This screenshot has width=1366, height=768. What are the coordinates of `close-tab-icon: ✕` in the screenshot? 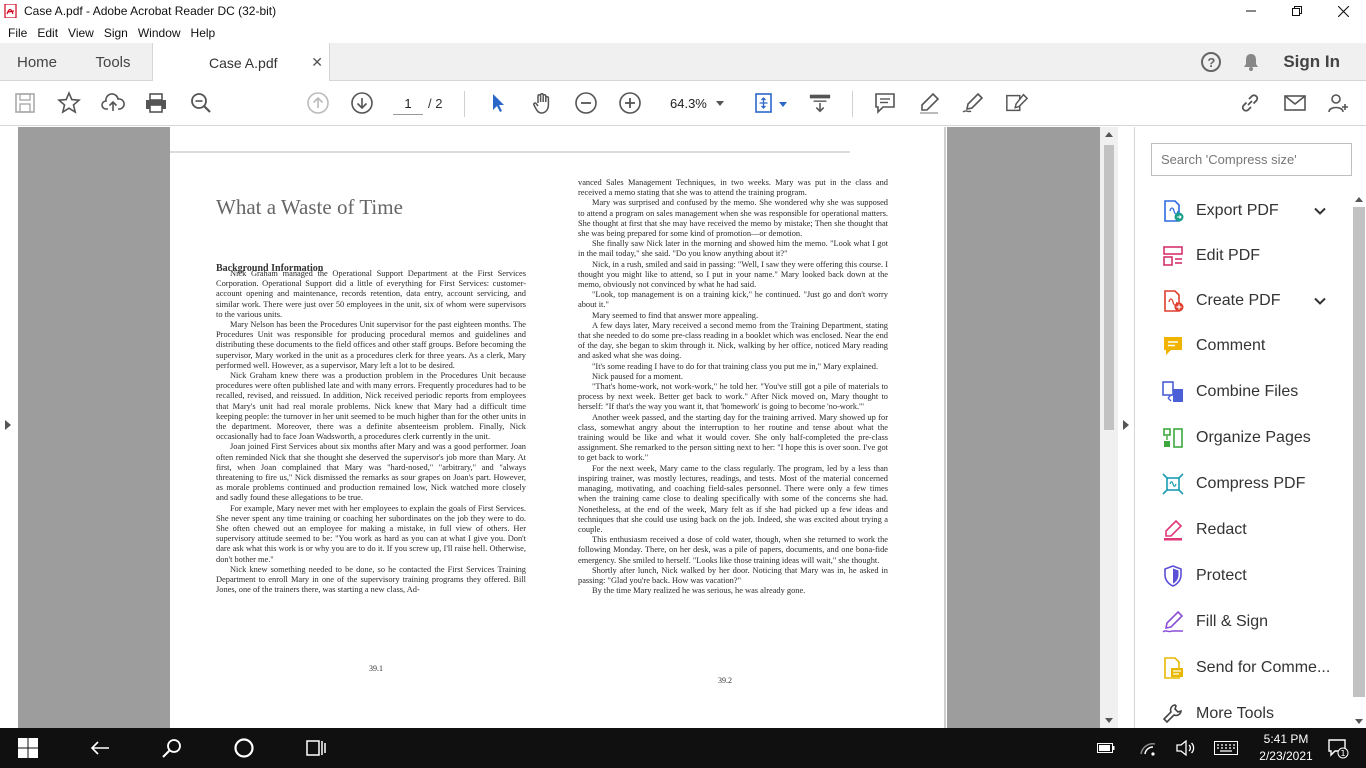 It's located at (317, 62).